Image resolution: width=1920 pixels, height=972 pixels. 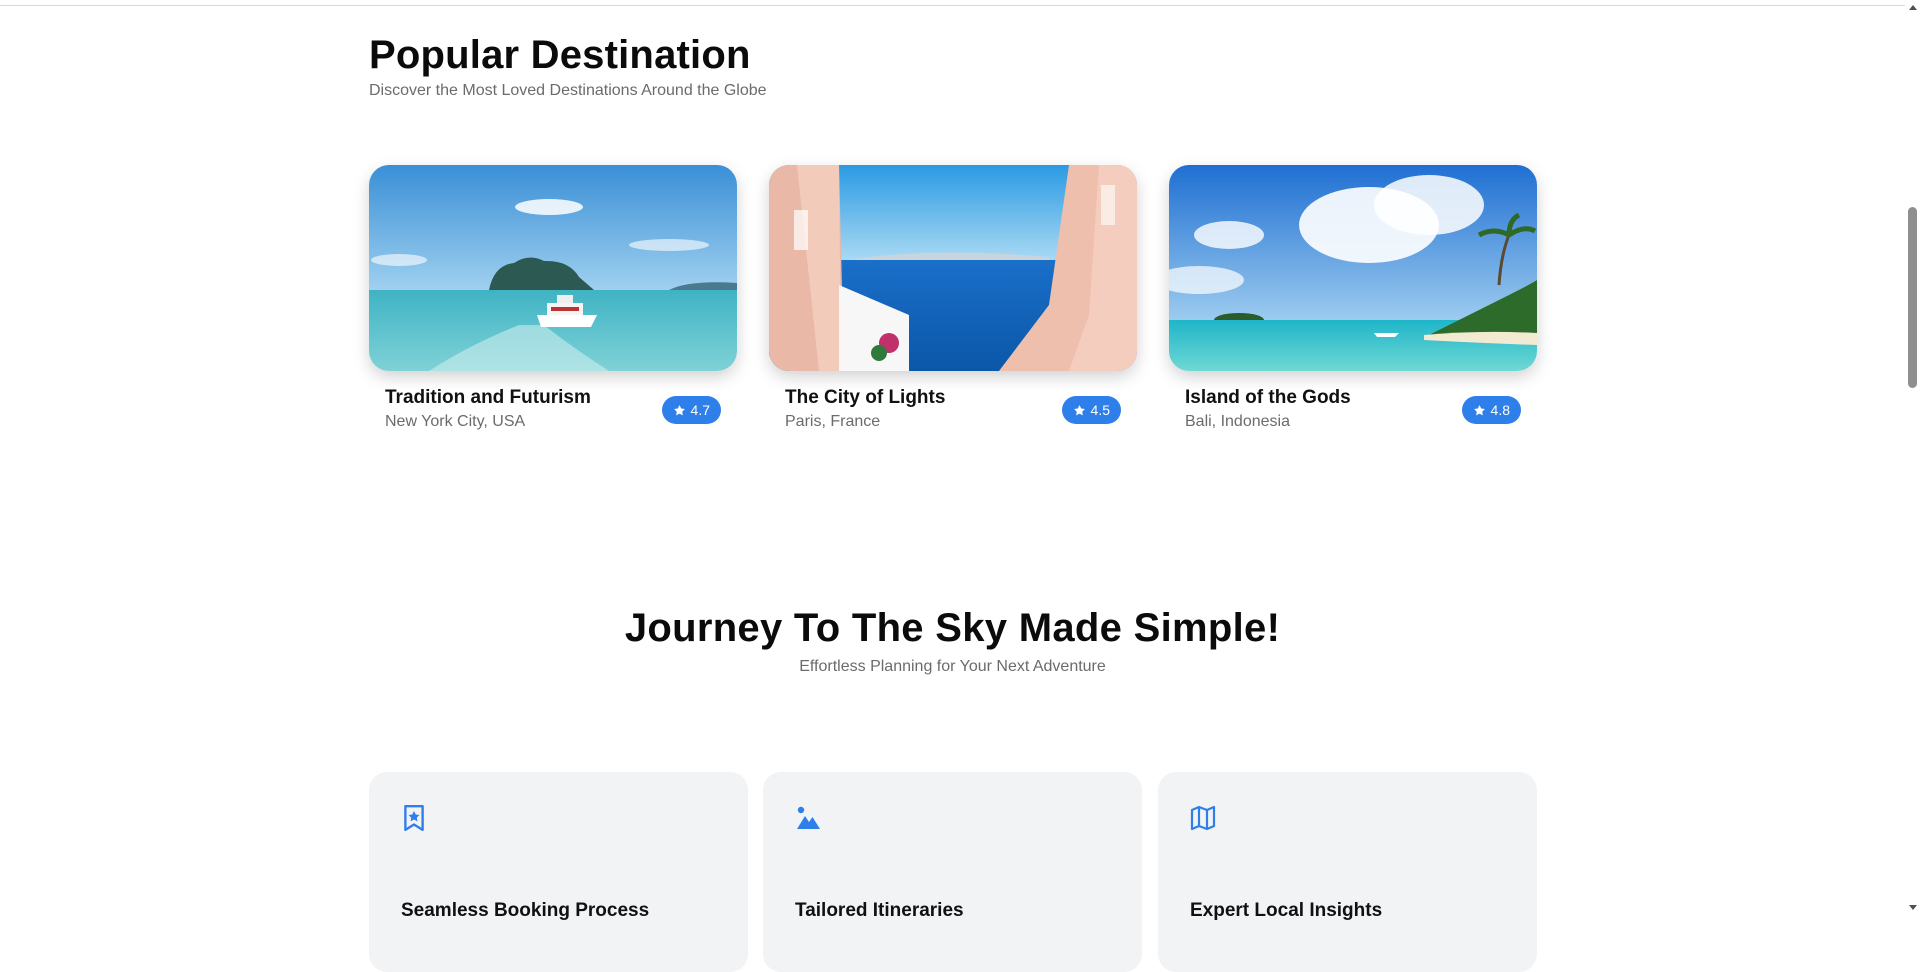 I want to click on section-title: Popular Destination, so click(x=560, y=55).